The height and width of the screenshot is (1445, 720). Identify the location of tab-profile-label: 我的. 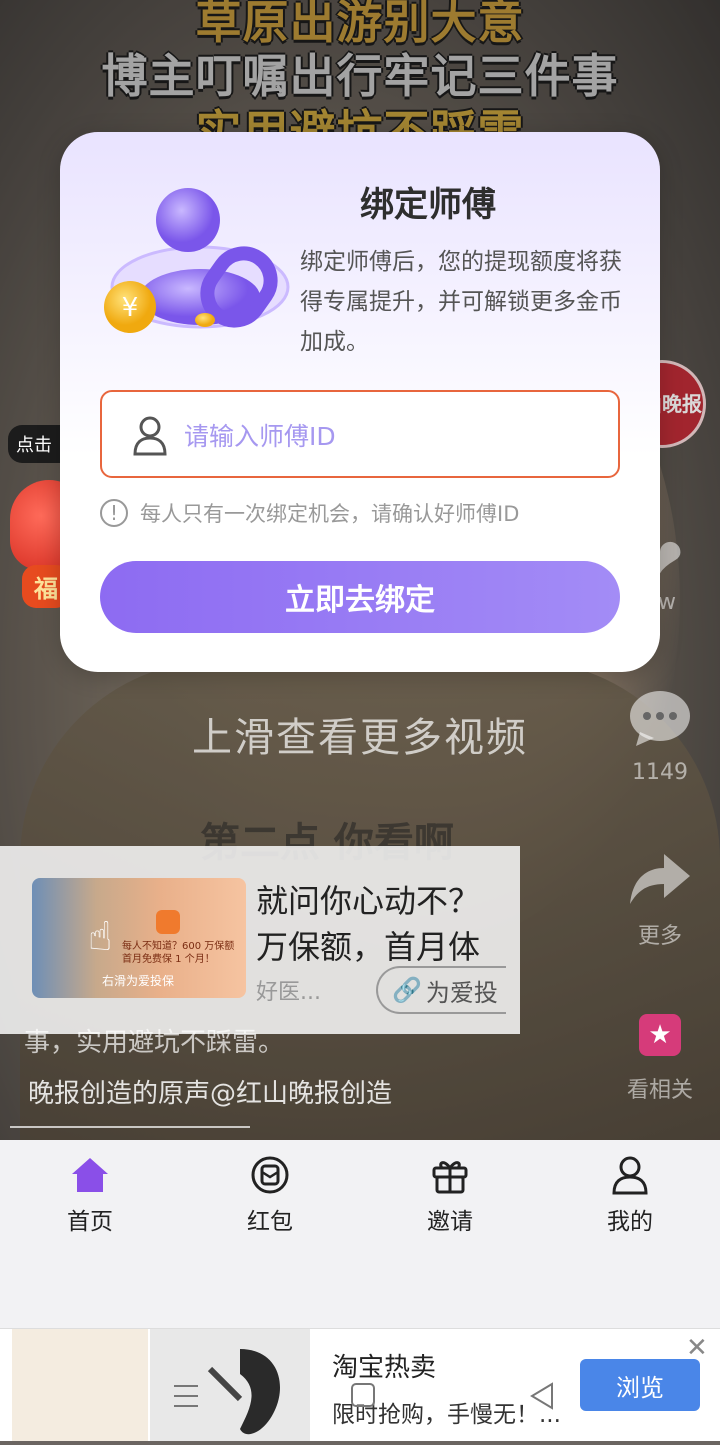
(630, 1222).